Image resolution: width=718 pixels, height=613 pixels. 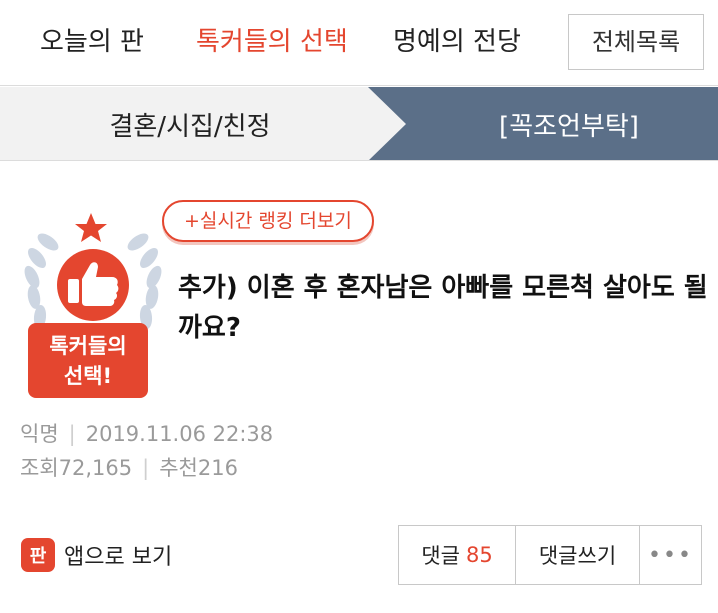 I want to click on tab-today: 오늘의 판, so click(x=92, y=42).